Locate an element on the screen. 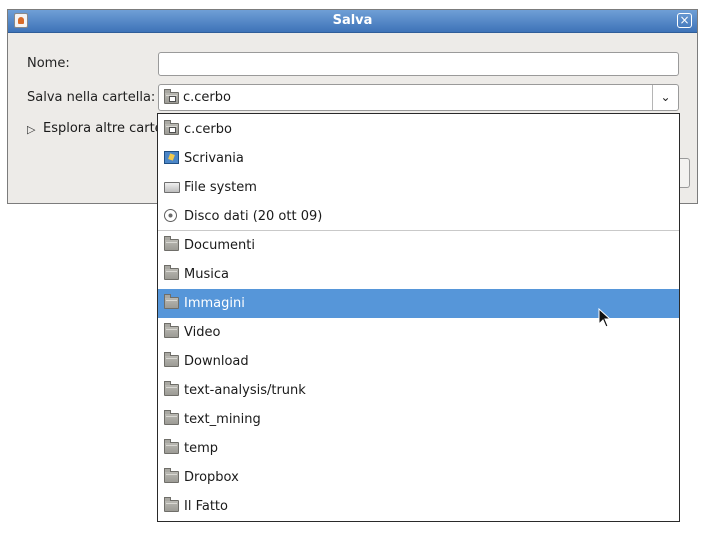  dropdown-item-label: Dropbox is located at coordinates (211, 477).